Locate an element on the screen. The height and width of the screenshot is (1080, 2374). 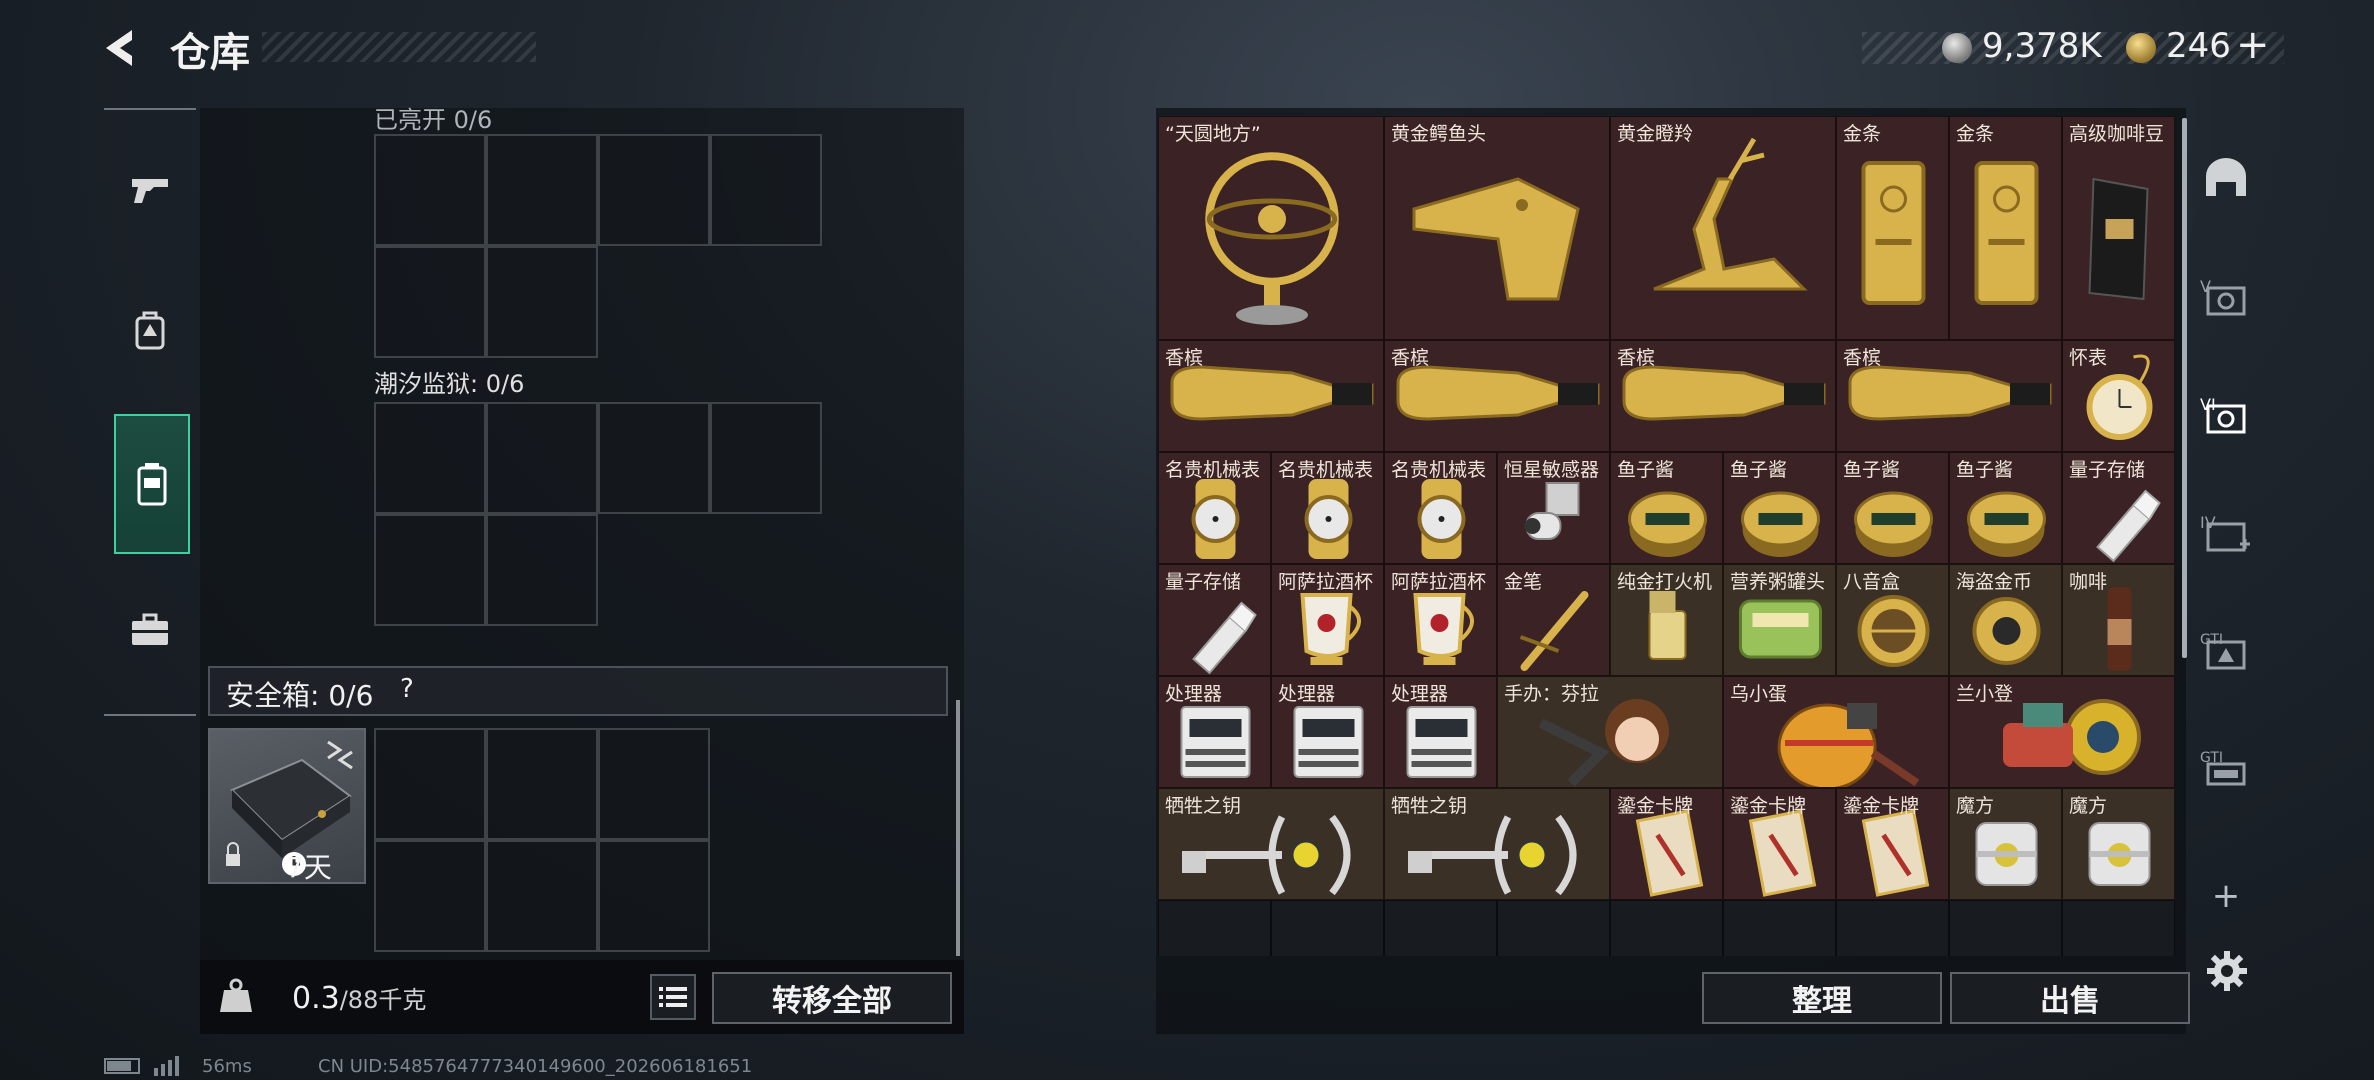
settings-button is located at coordinates (2227, 973).